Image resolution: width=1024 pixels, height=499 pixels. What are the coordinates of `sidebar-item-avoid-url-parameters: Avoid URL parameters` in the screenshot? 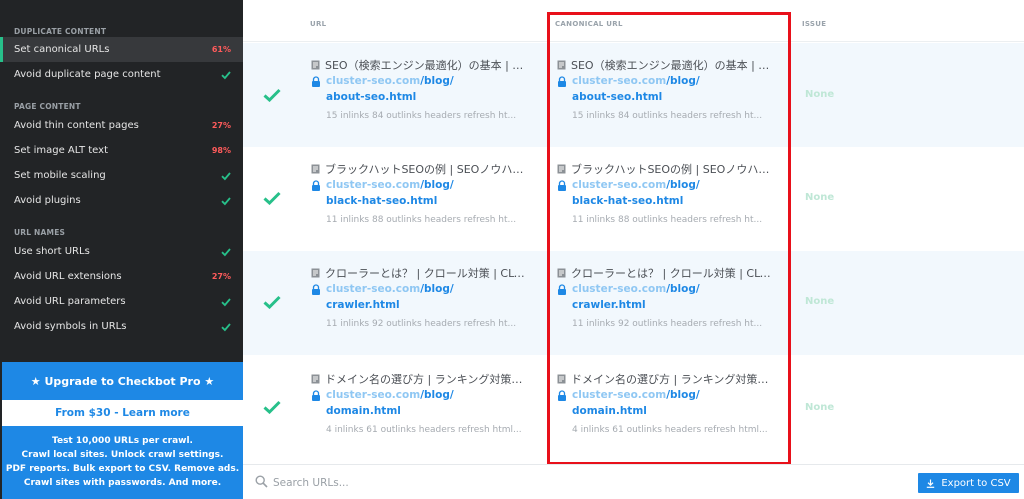 It's located at (121, 301).